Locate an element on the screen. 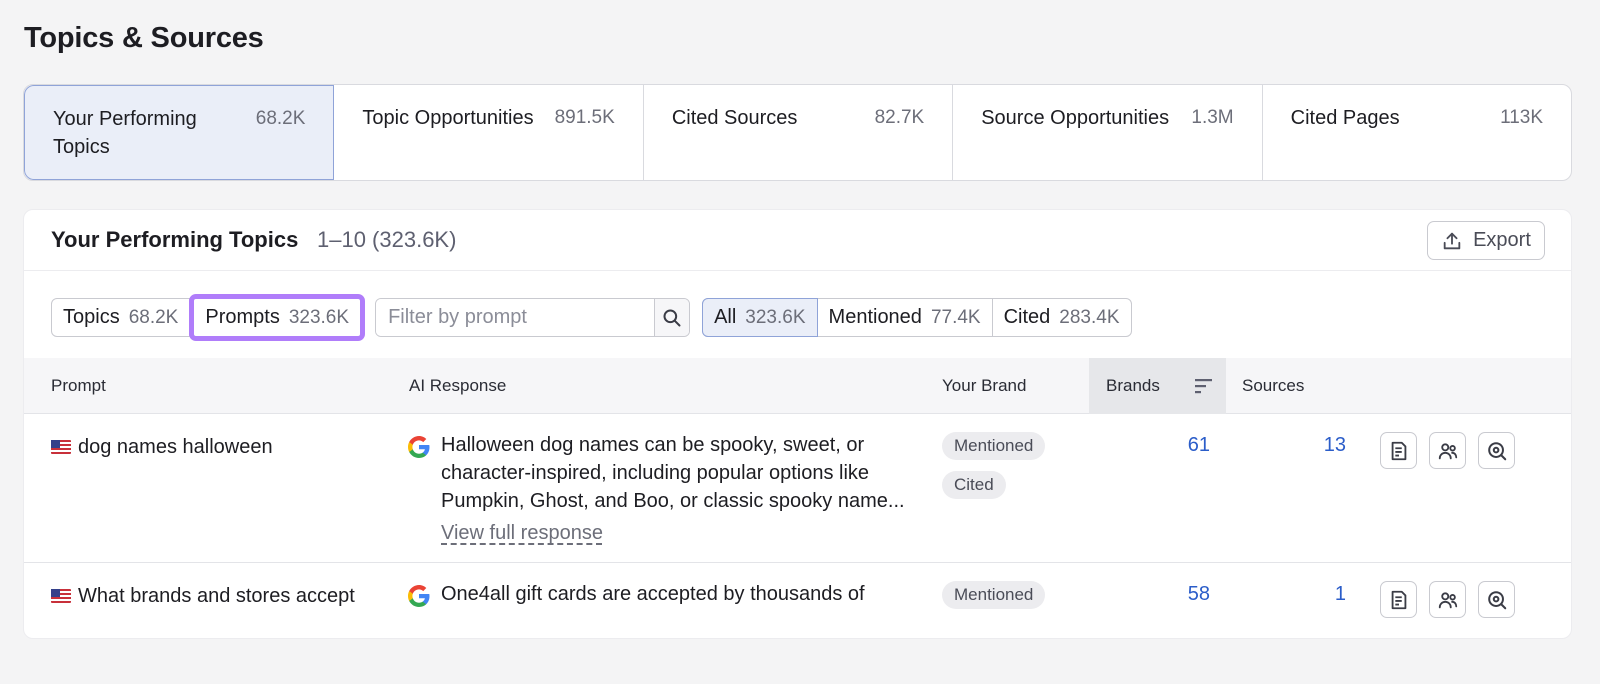  upload-icon is located at coordinates (1452, 240).